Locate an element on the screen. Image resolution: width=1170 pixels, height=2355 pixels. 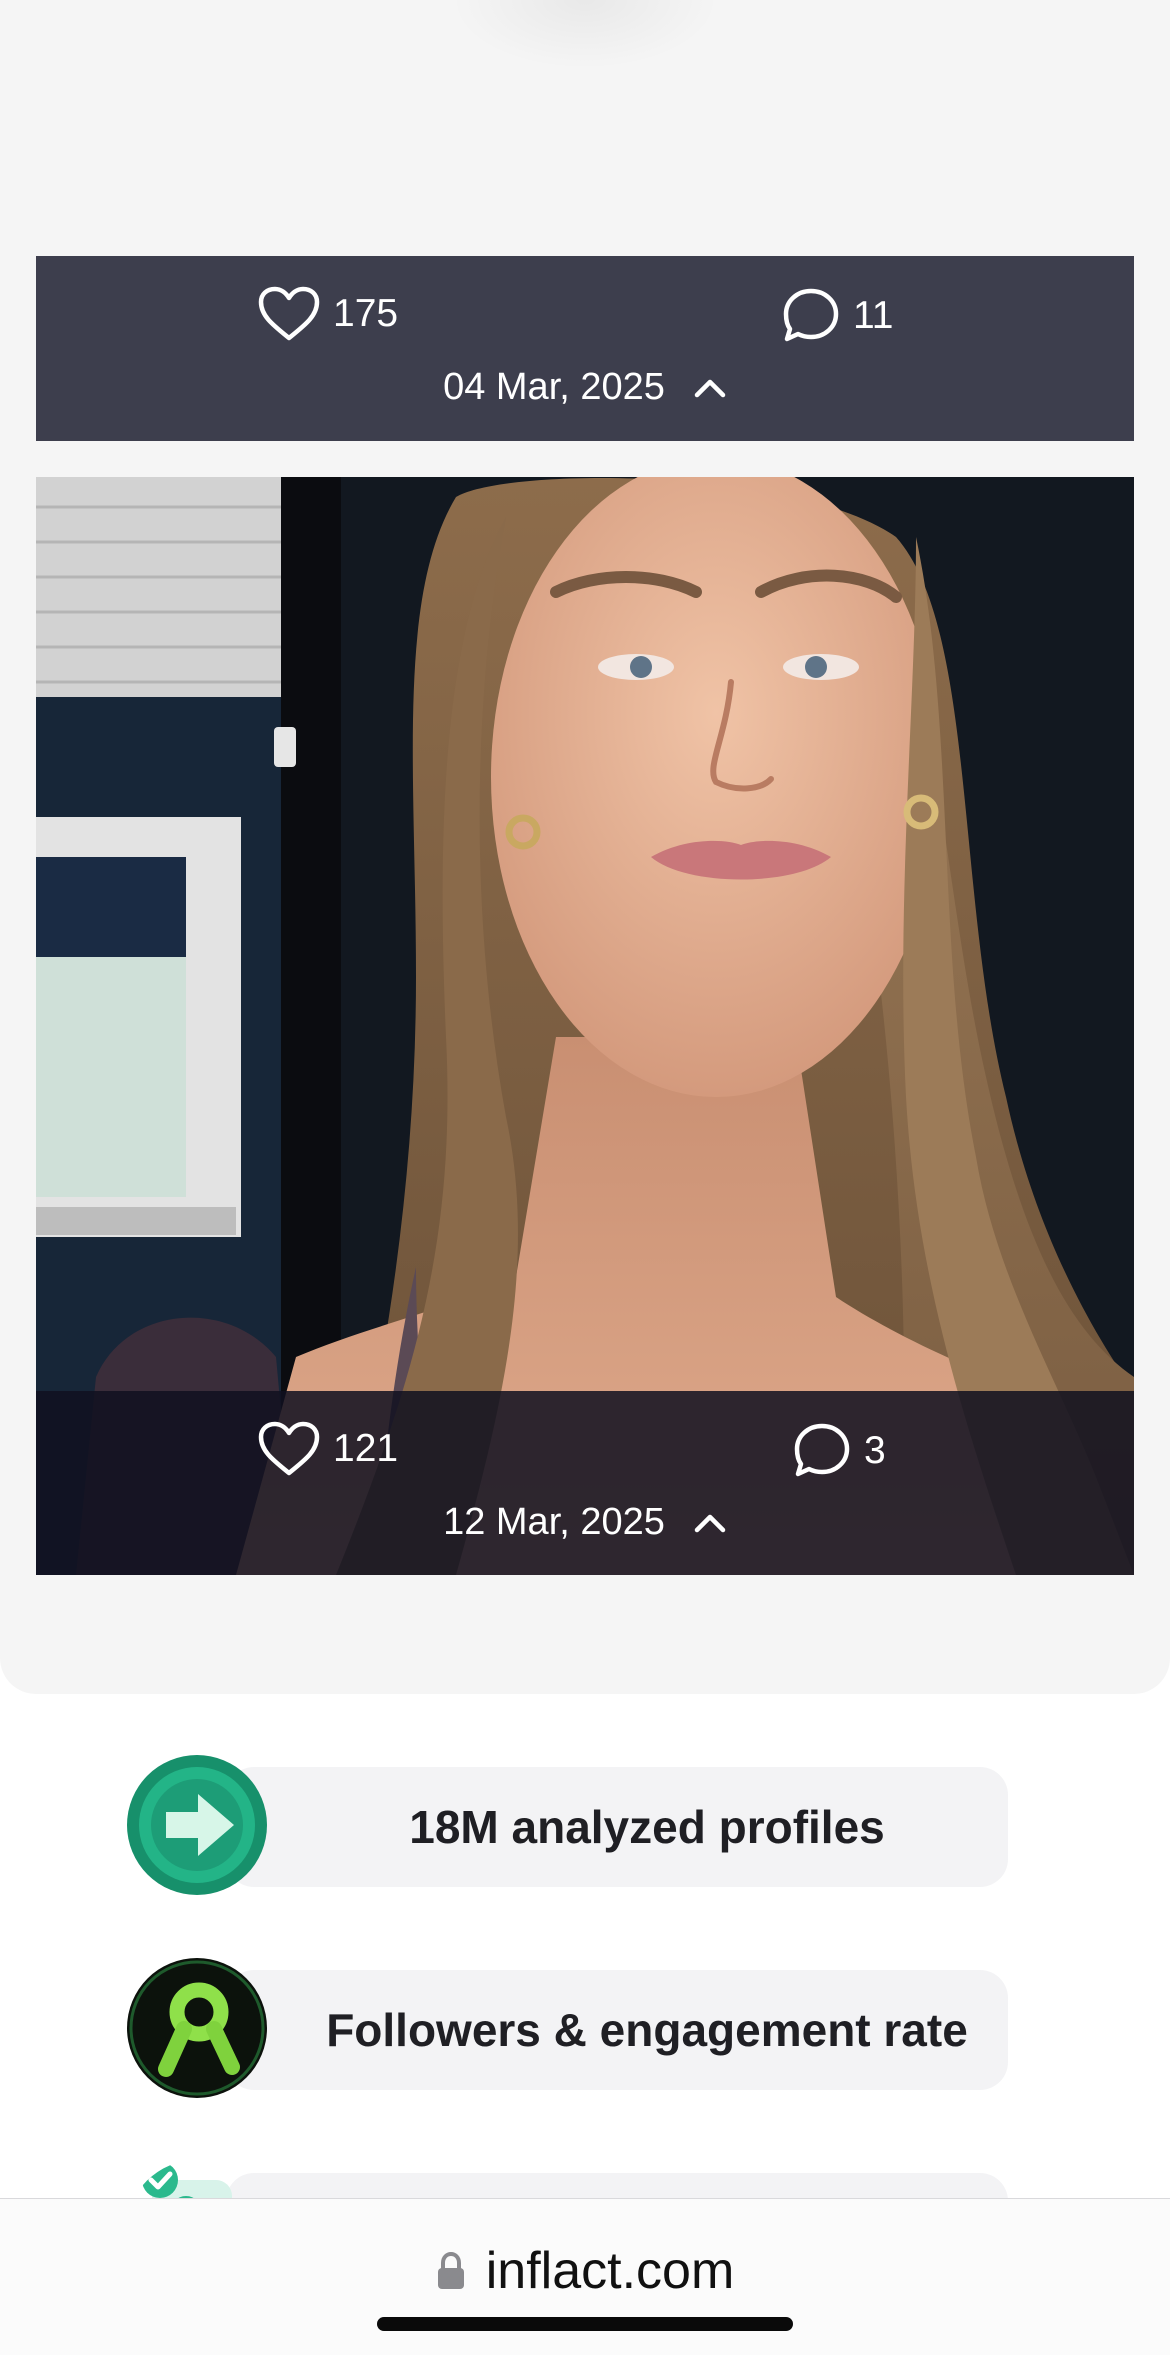
feature-pill: 18M analyzed profiles is located at coordinates (617, 1827).